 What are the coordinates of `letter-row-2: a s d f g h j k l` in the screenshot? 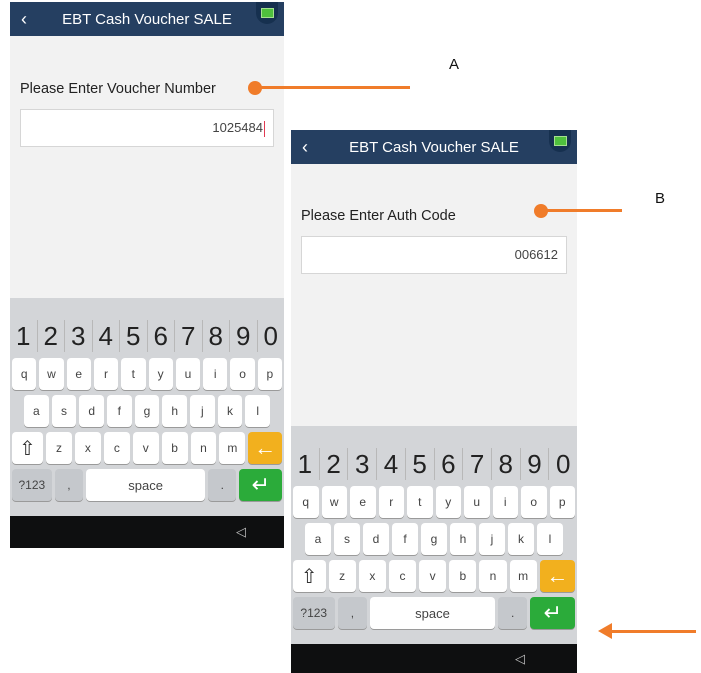 It's located at (434, 539).